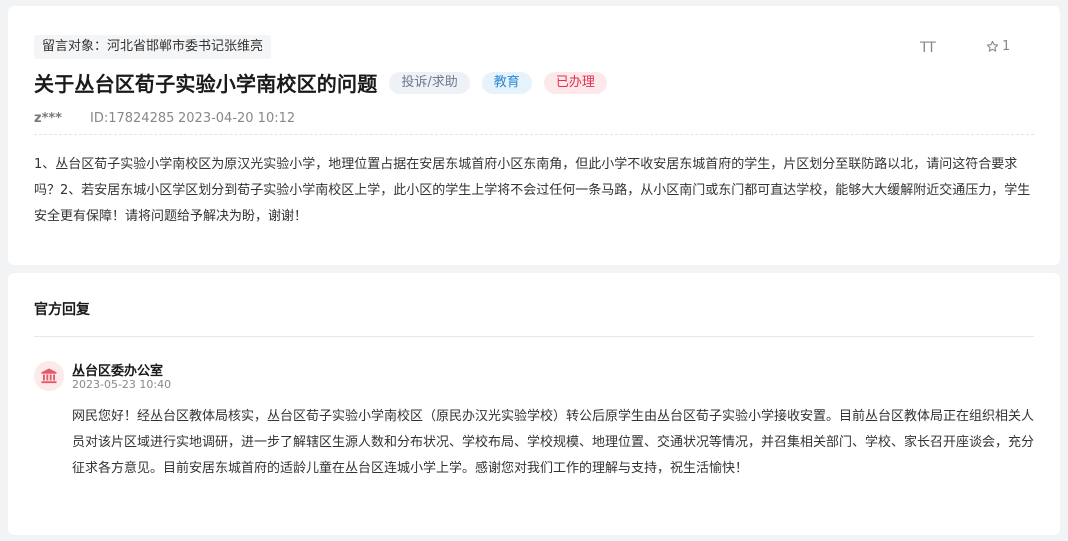 The image size is (1068, 541). What do you see at coordinates (575, 82) in the screenshot?
I see `status-badge: 已办理` at bounding box center [575, 82].